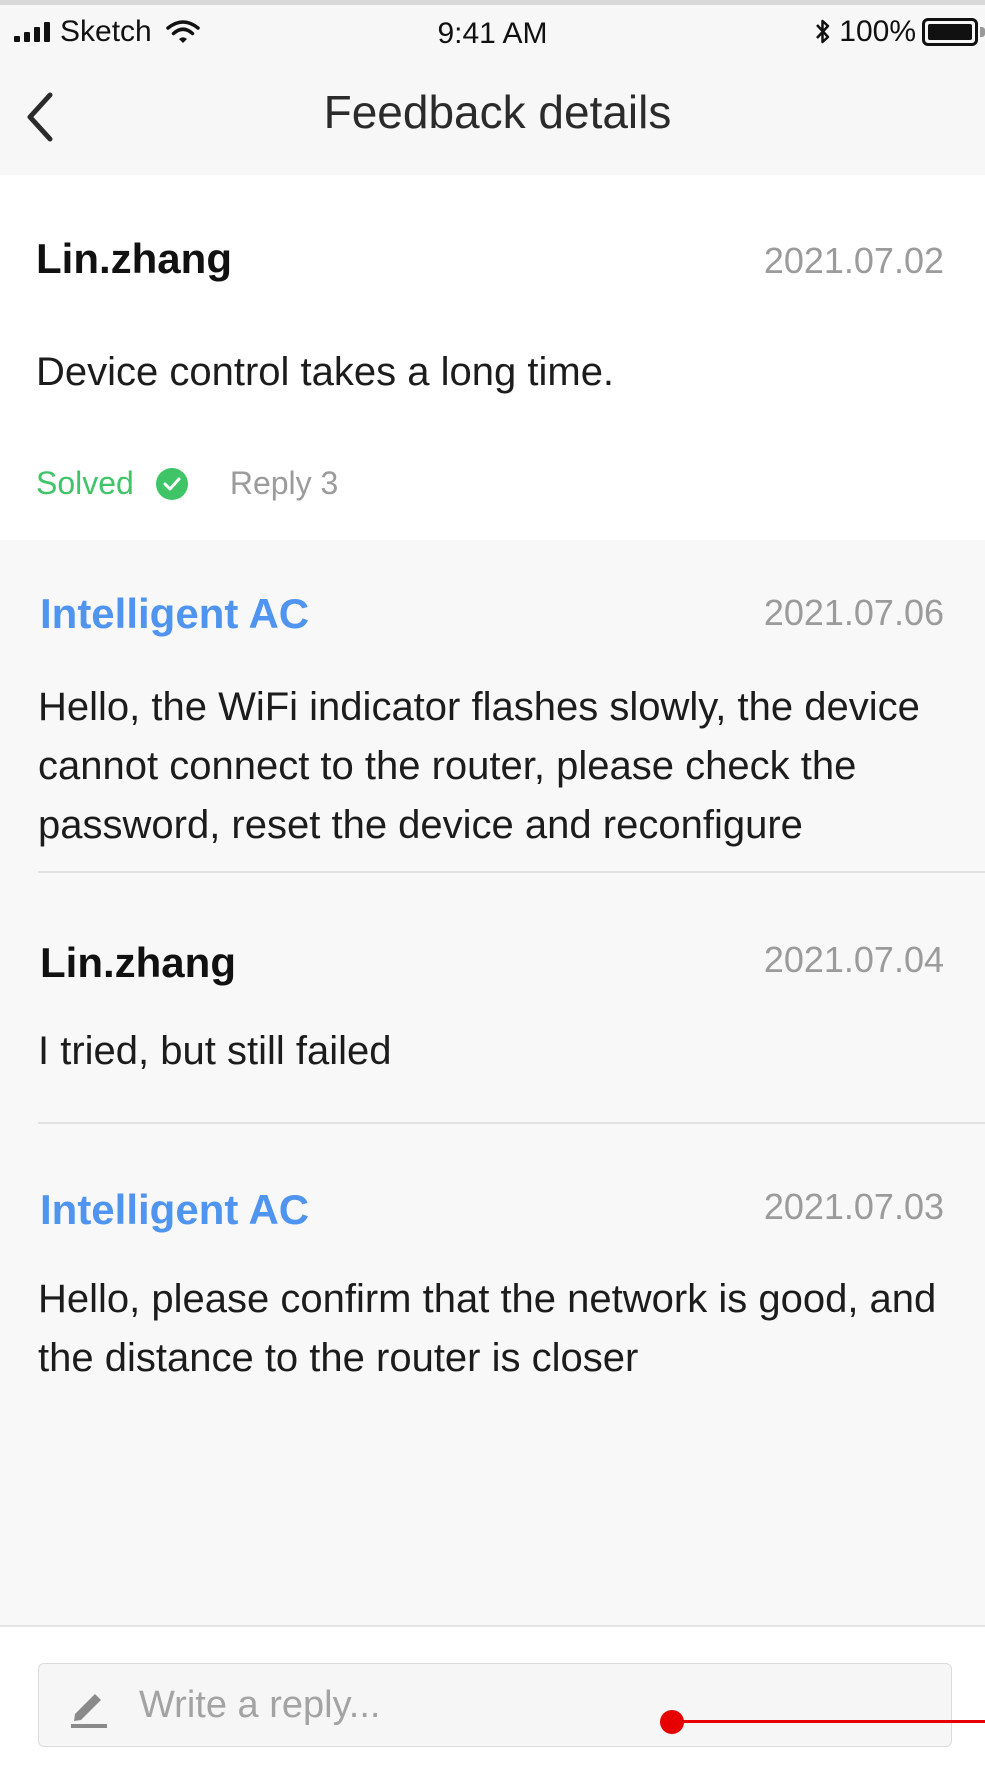  Describe the element at coordinates (171, 483) in the screenshot. I see `check-circle-icon` at that location.